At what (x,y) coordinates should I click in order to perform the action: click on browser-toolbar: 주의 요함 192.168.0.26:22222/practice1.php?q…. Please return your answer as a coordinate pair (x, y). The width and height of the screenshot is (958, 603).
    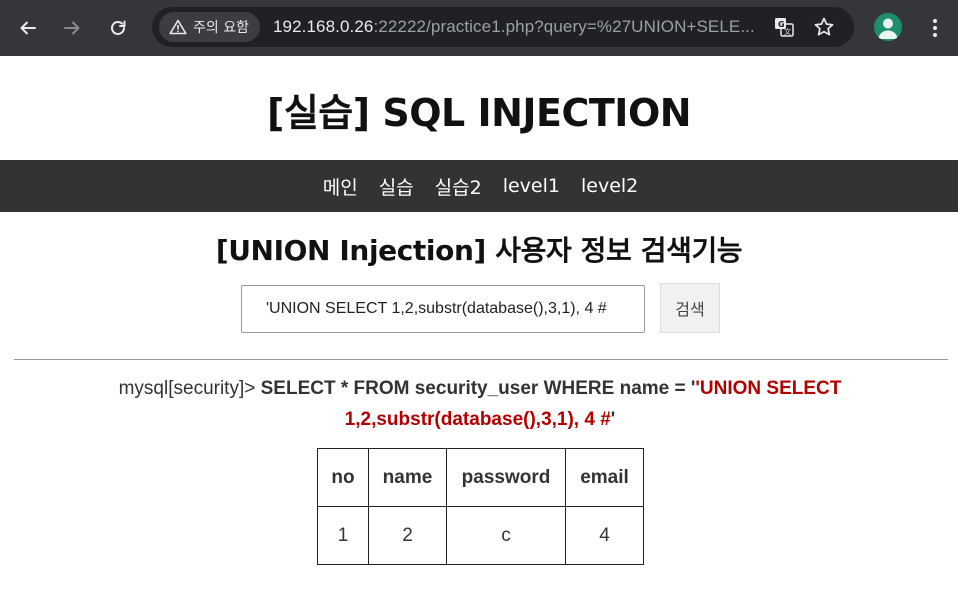
    Looking at the image, I should click on (479, 28).